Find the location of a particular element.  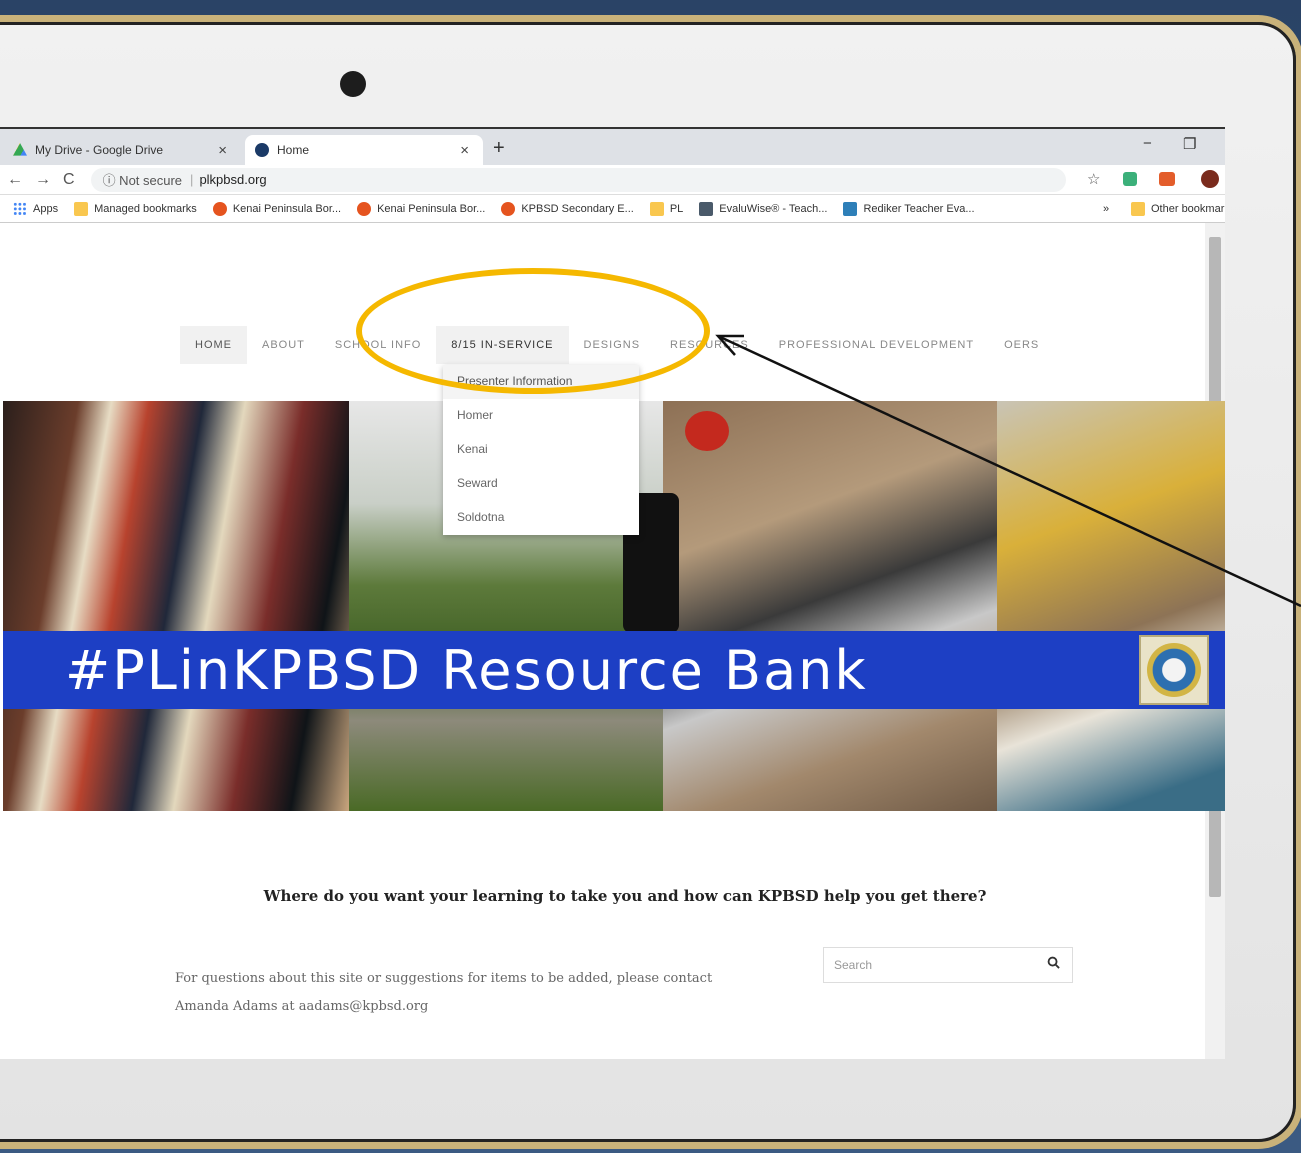

address-bar-row: ← → C ⓘ Not secure | plkpbsd.org ☆ ⋮ is located at coordinates (612, 180).